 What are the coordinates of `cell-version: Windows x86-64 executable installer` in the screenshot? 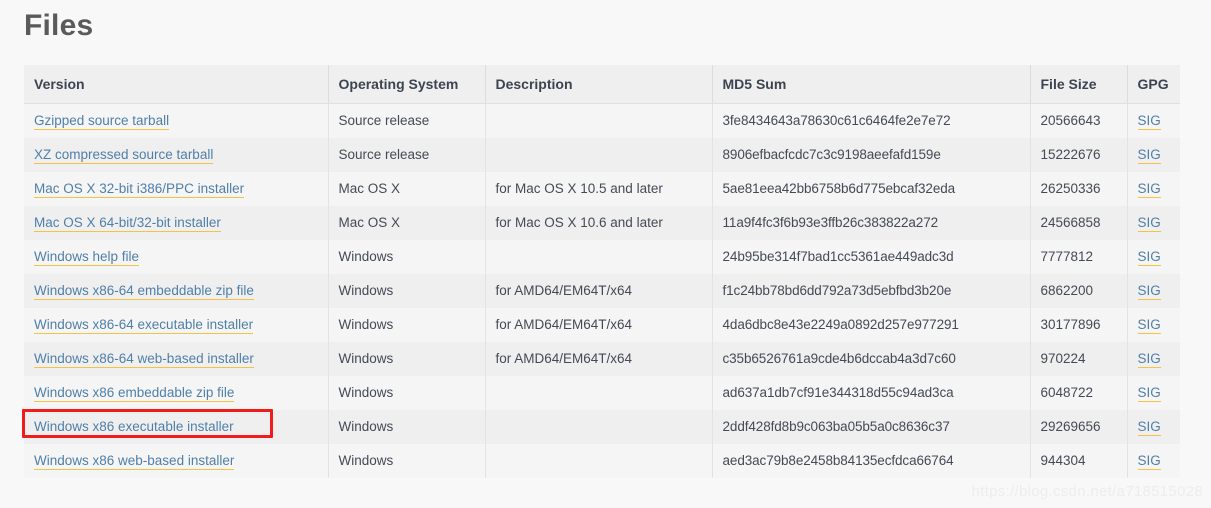 It's located at (176, 324).